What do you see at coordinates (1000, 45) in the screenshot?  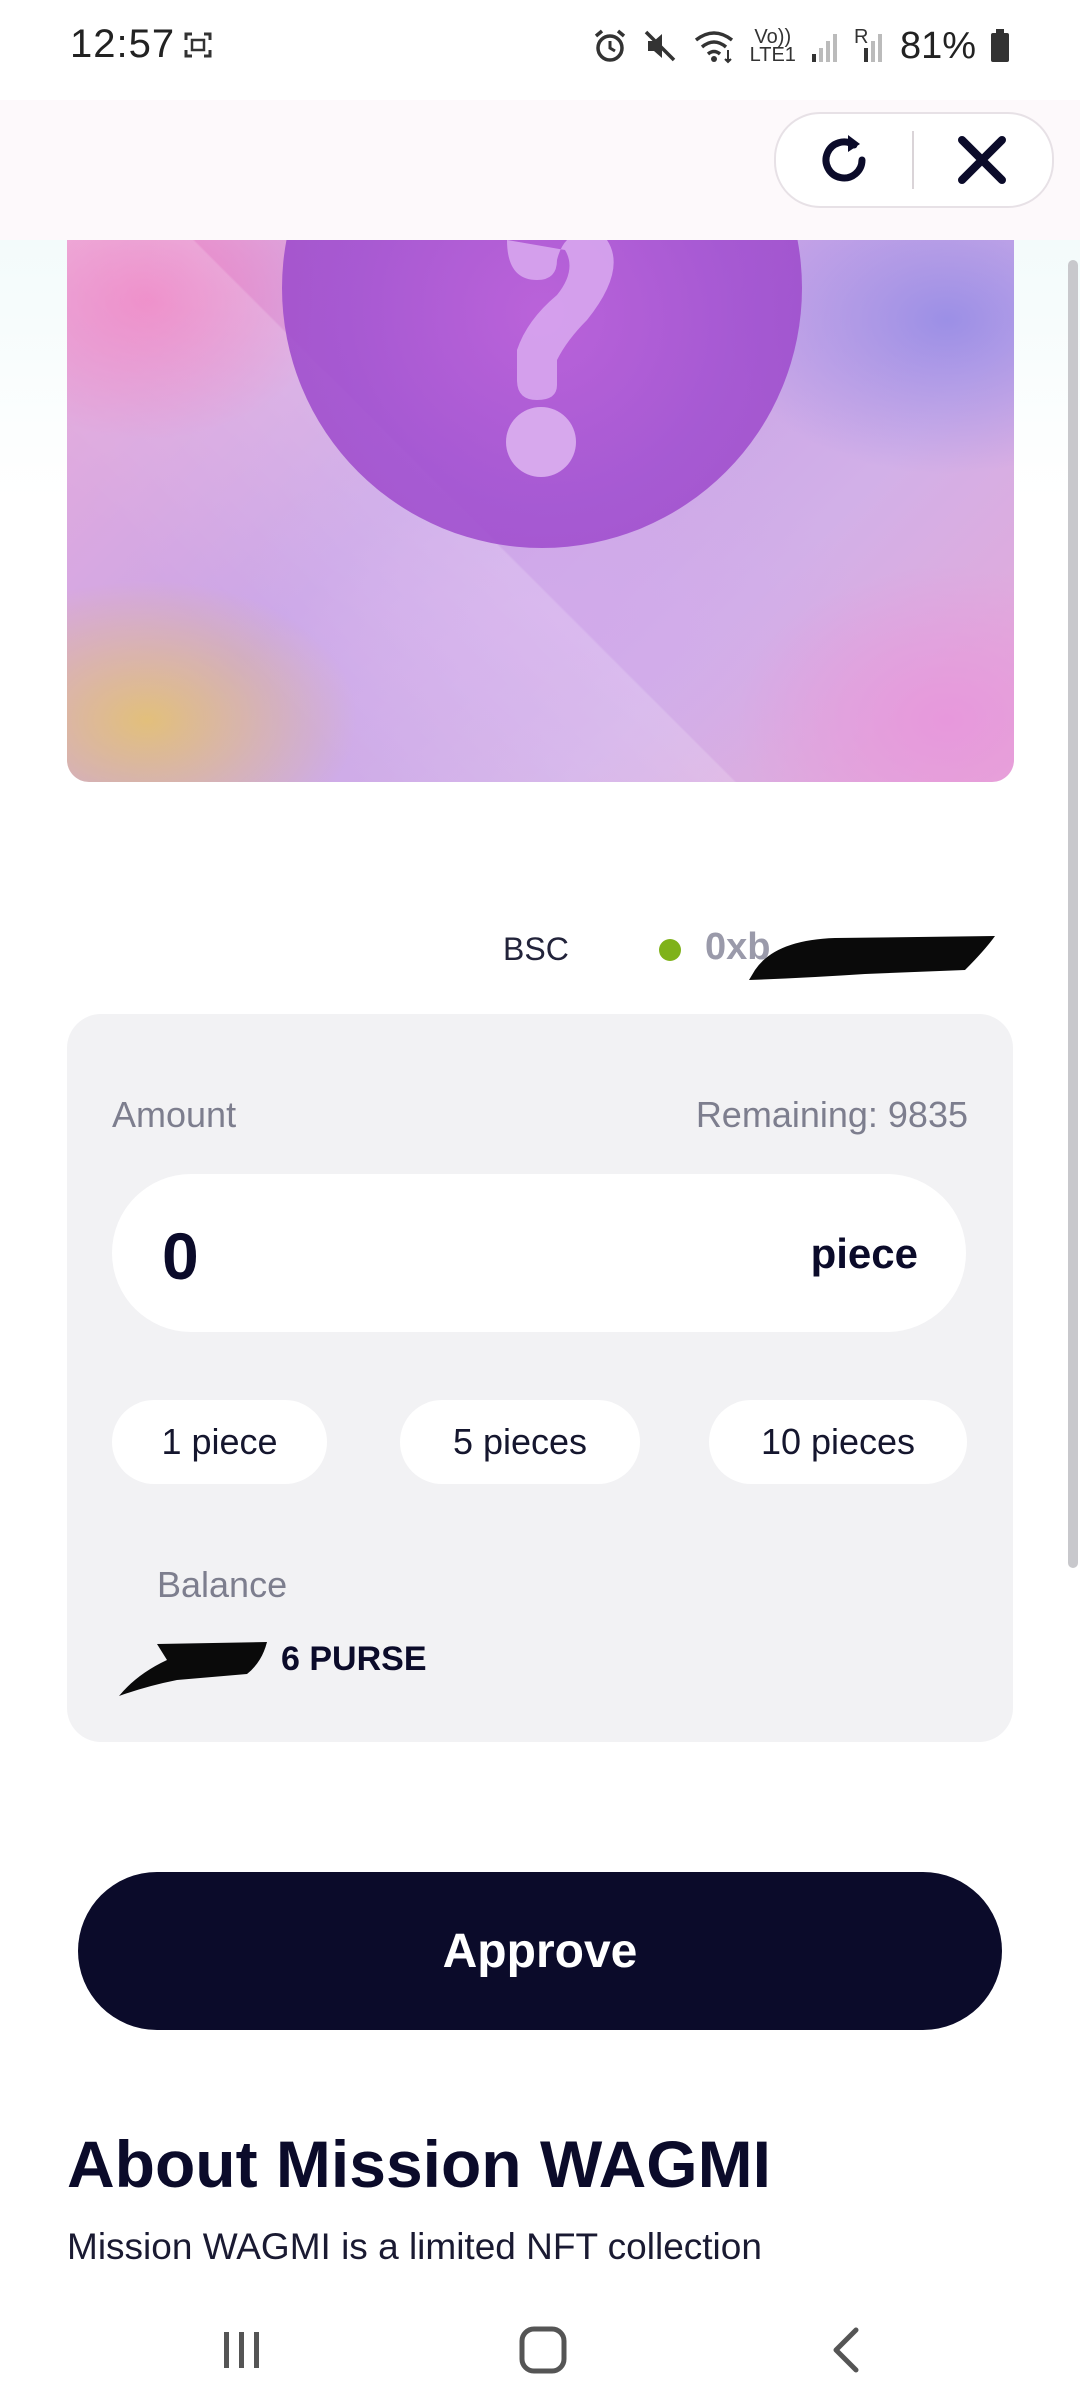 I see `battery-icon` at bounding box center [1000, 45].